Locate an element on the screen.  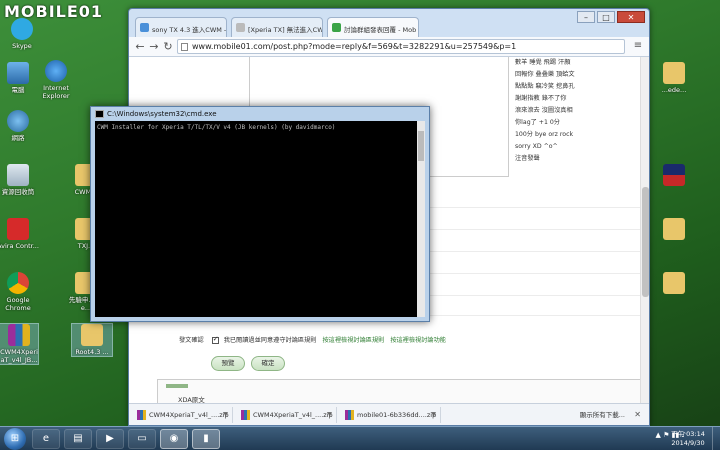
avira-icon is located at coordinates (18, 229).